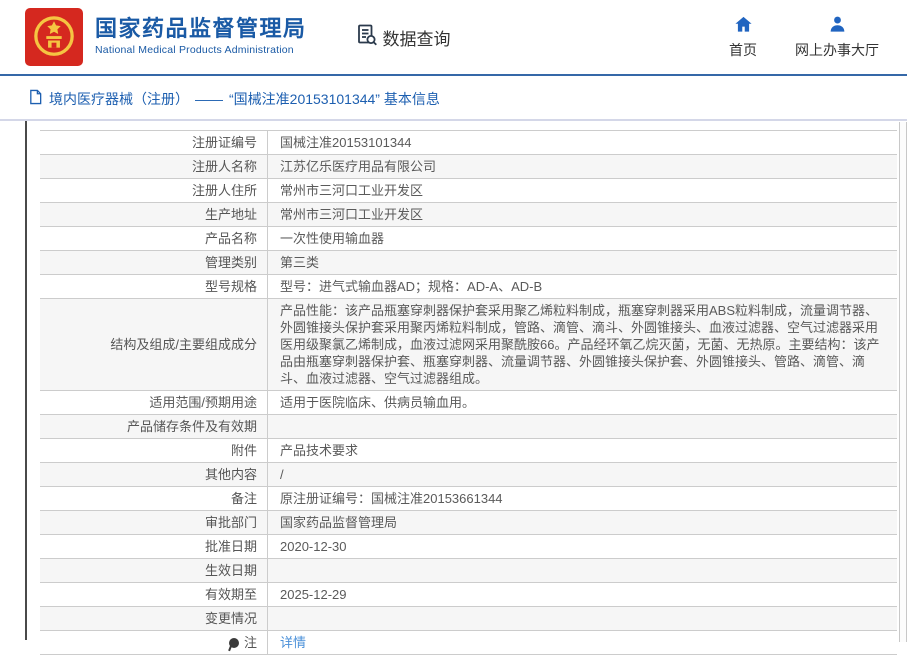 The width and height of the screenshot is (907, 655). Describe the element at coordinates (154, 450) in the screenshot. I see `row-label: 附件` at that location.